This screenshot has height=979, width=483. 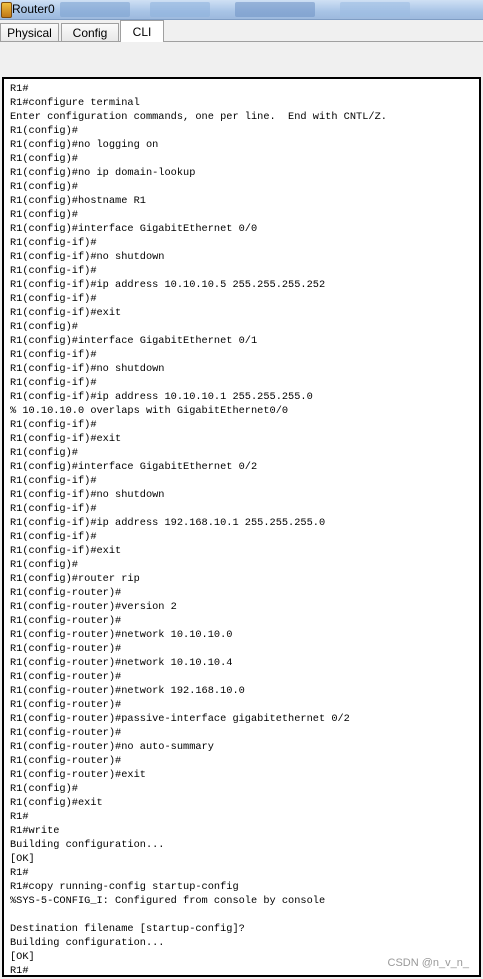 I want to click on console-line: R1(config)#no ip domain-lookup, so click(x=103, y=173).